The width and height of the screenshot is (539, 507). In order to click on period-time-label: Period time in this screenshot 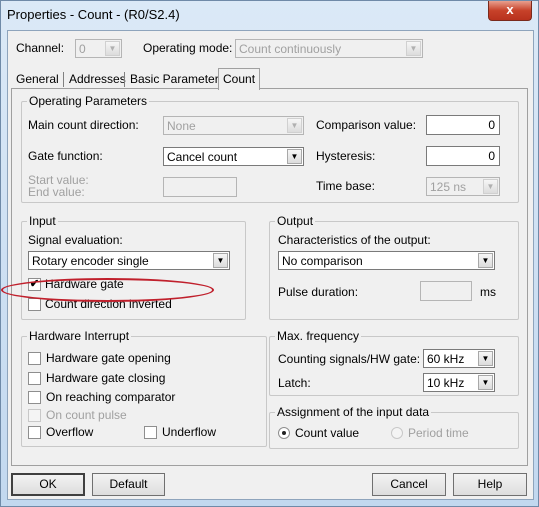, I will do `click(438, 433)`.